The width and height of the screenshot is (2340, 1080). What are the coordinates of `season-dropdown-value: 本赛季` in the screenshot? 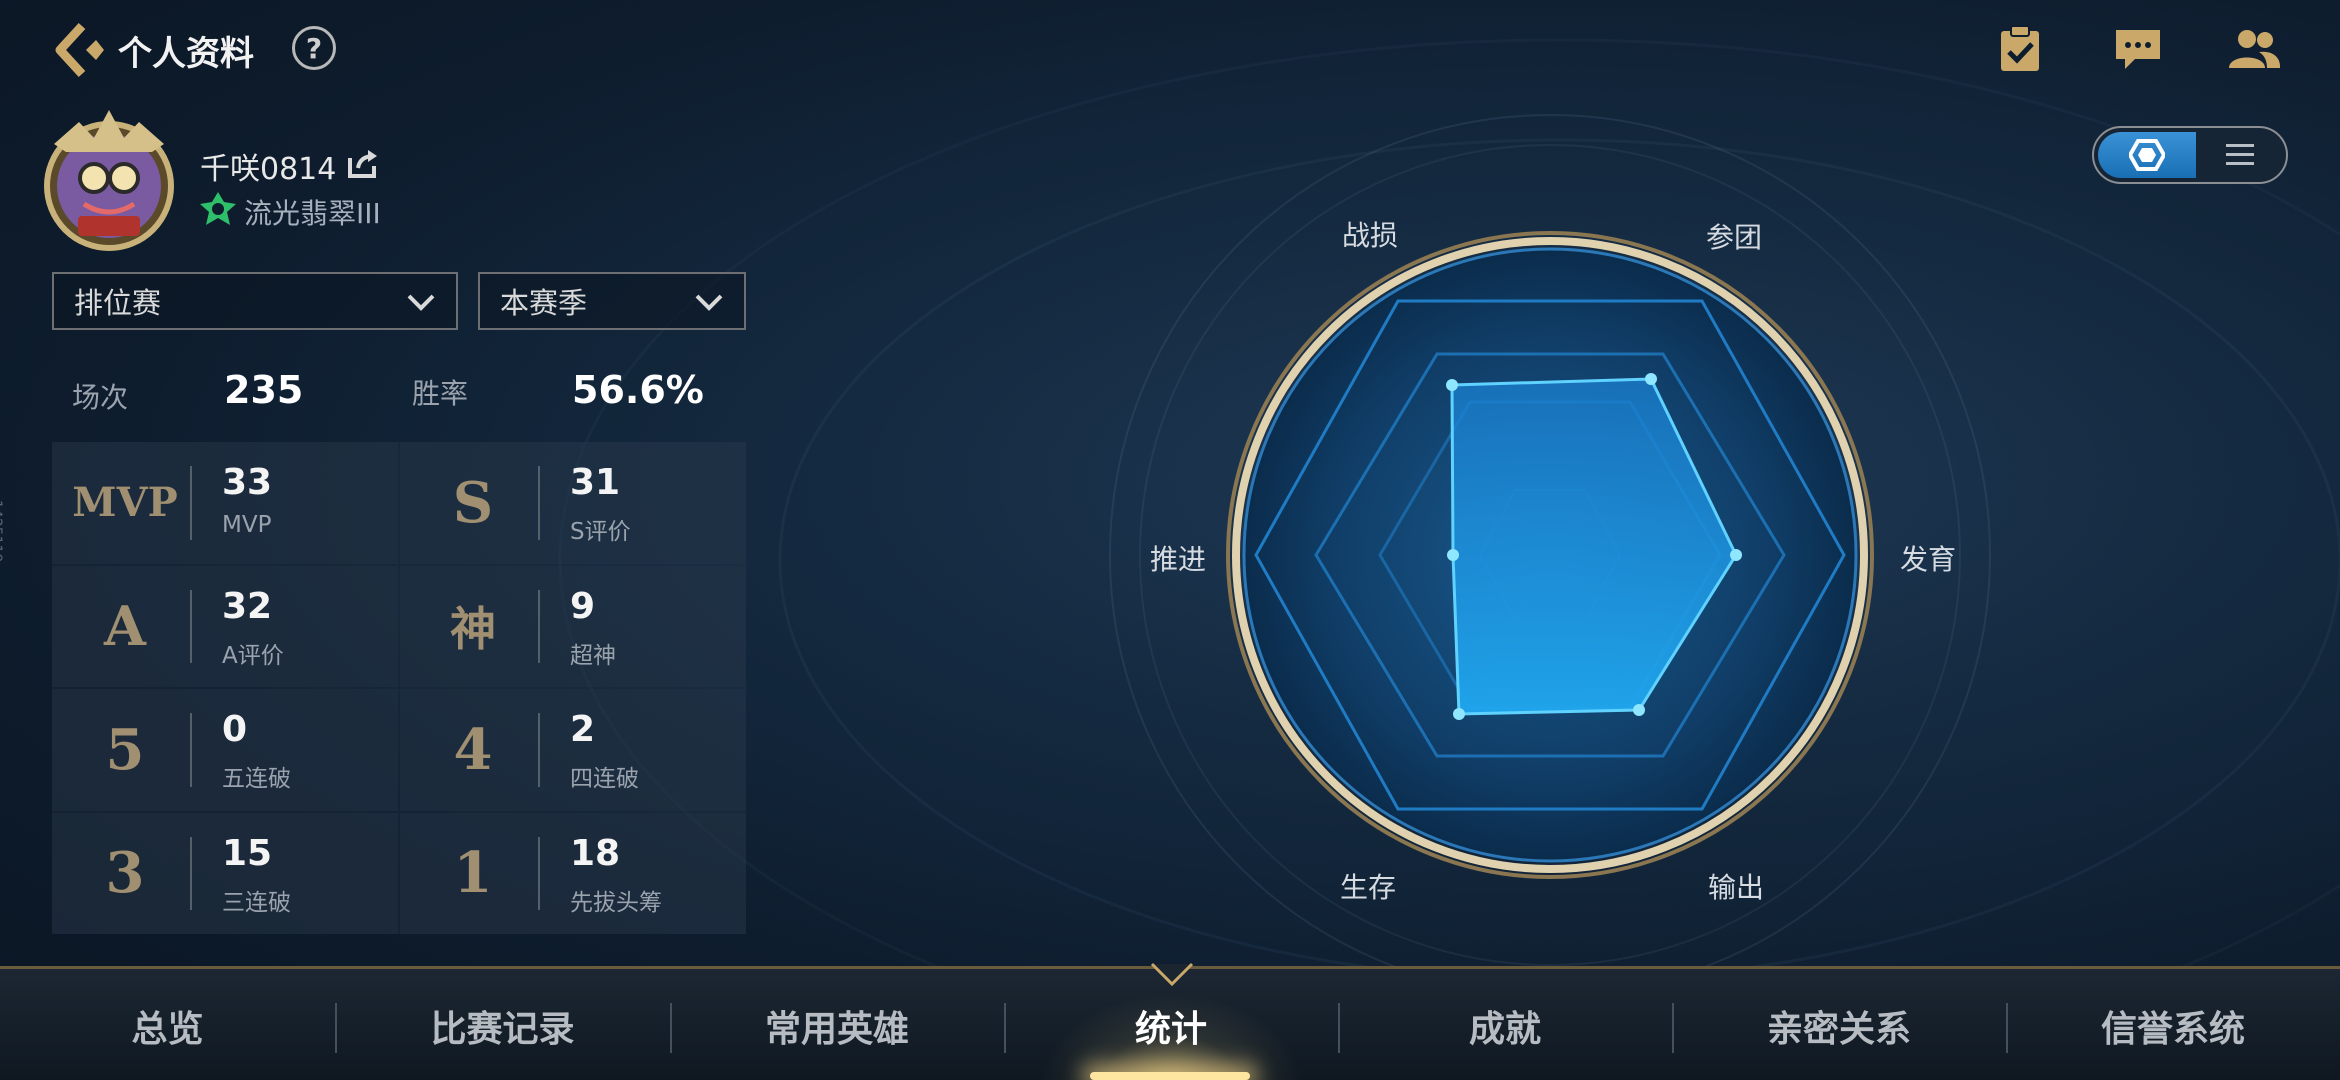 It's located at (544, 303).